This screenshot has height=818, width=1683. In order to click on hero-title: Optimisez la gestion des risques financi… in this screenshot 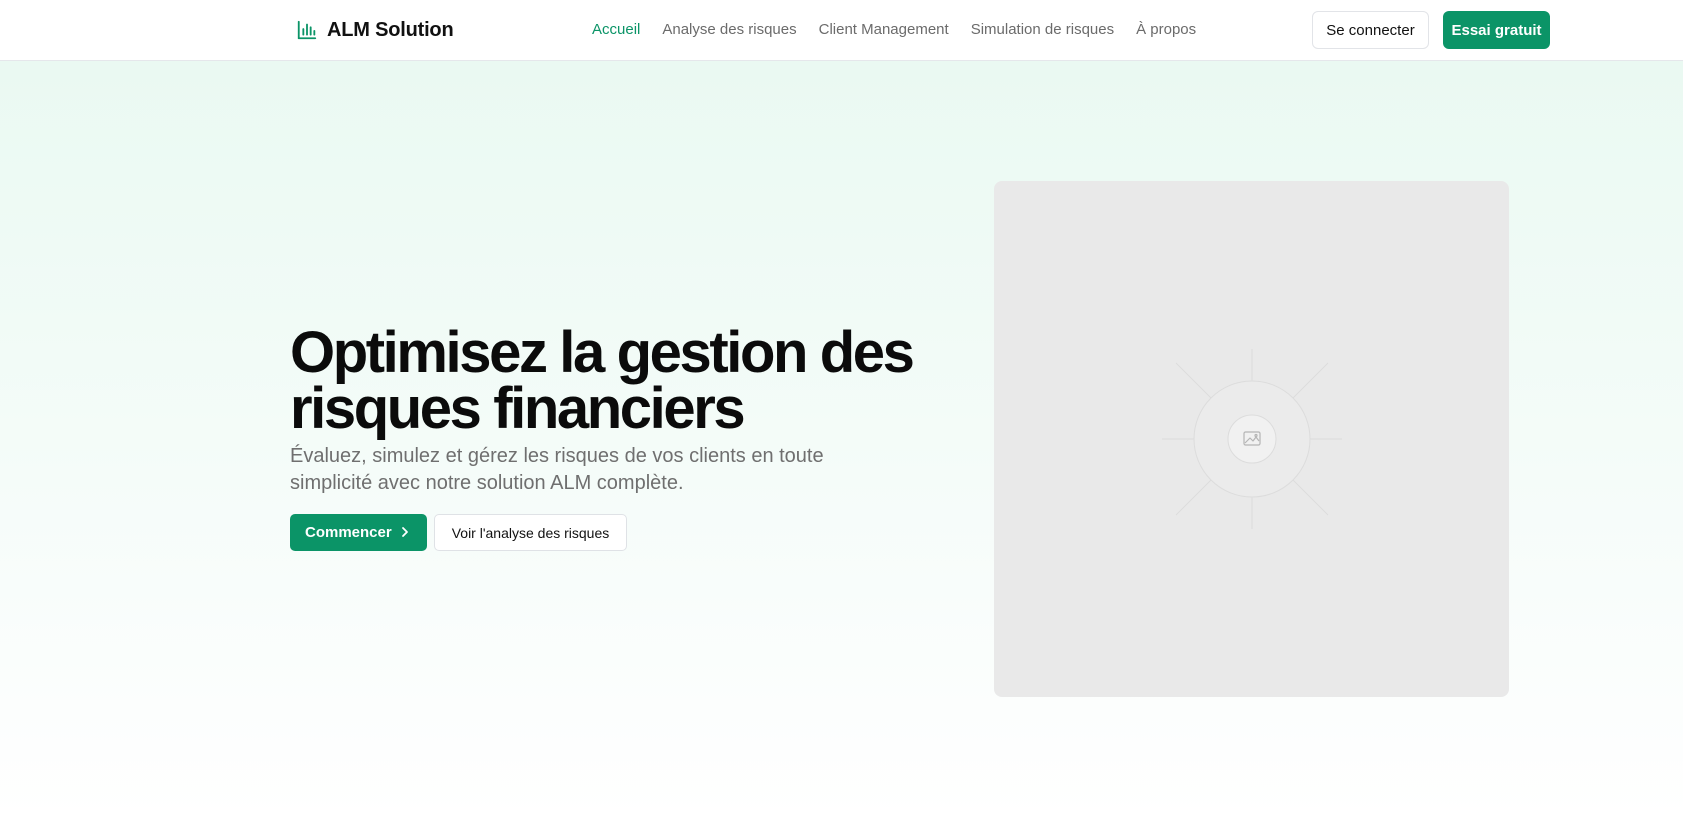, I will do `click(602, 380)`.